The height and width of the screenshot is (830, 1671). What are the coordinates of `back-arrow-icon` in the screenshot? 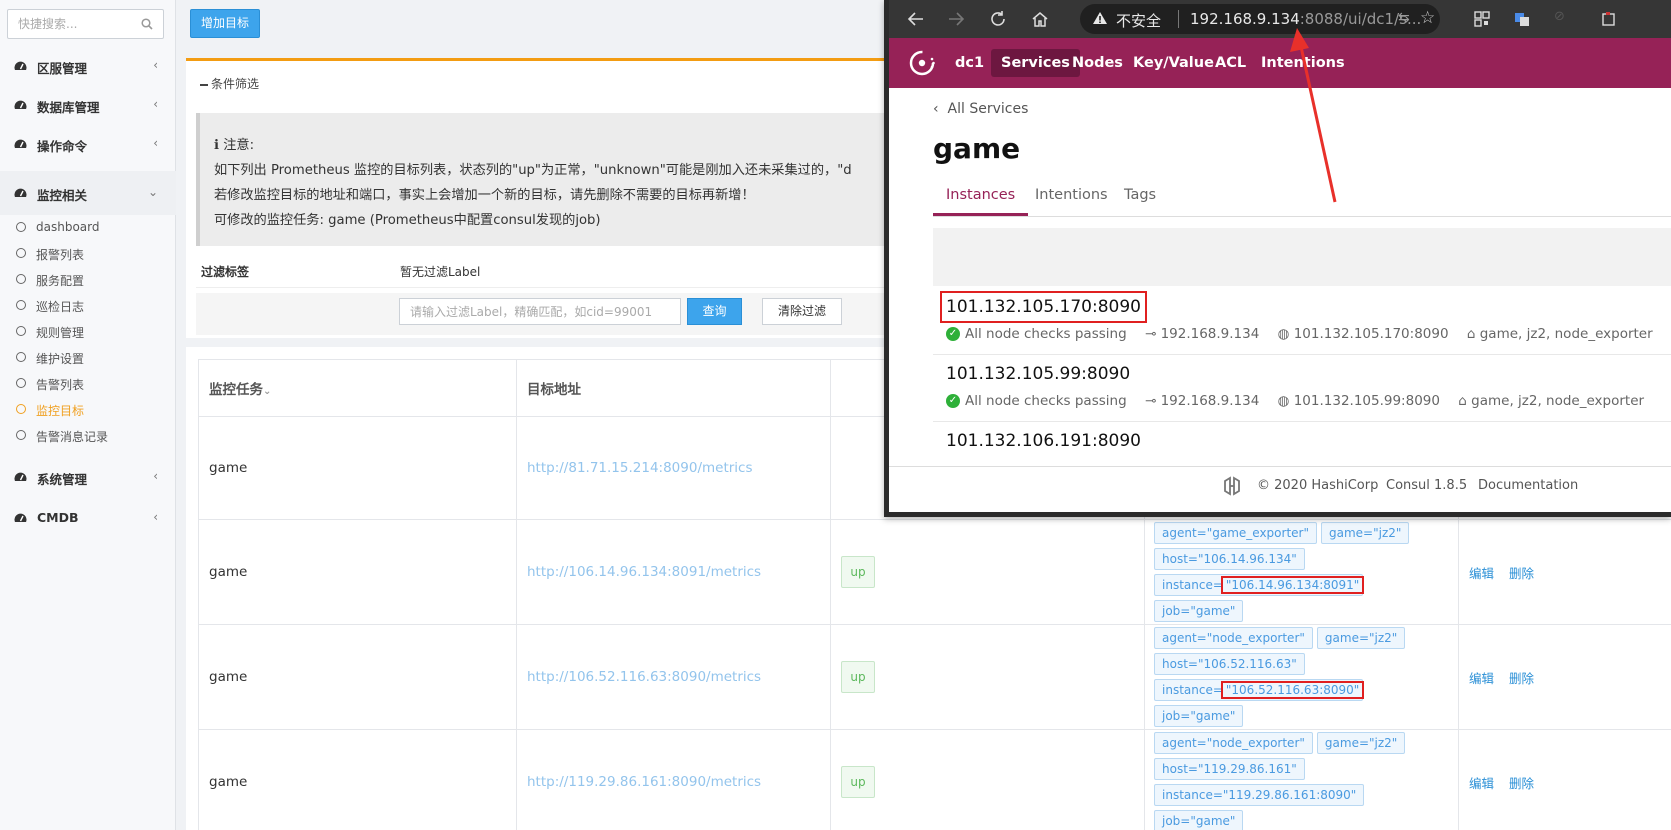 It's located at (916, 19).